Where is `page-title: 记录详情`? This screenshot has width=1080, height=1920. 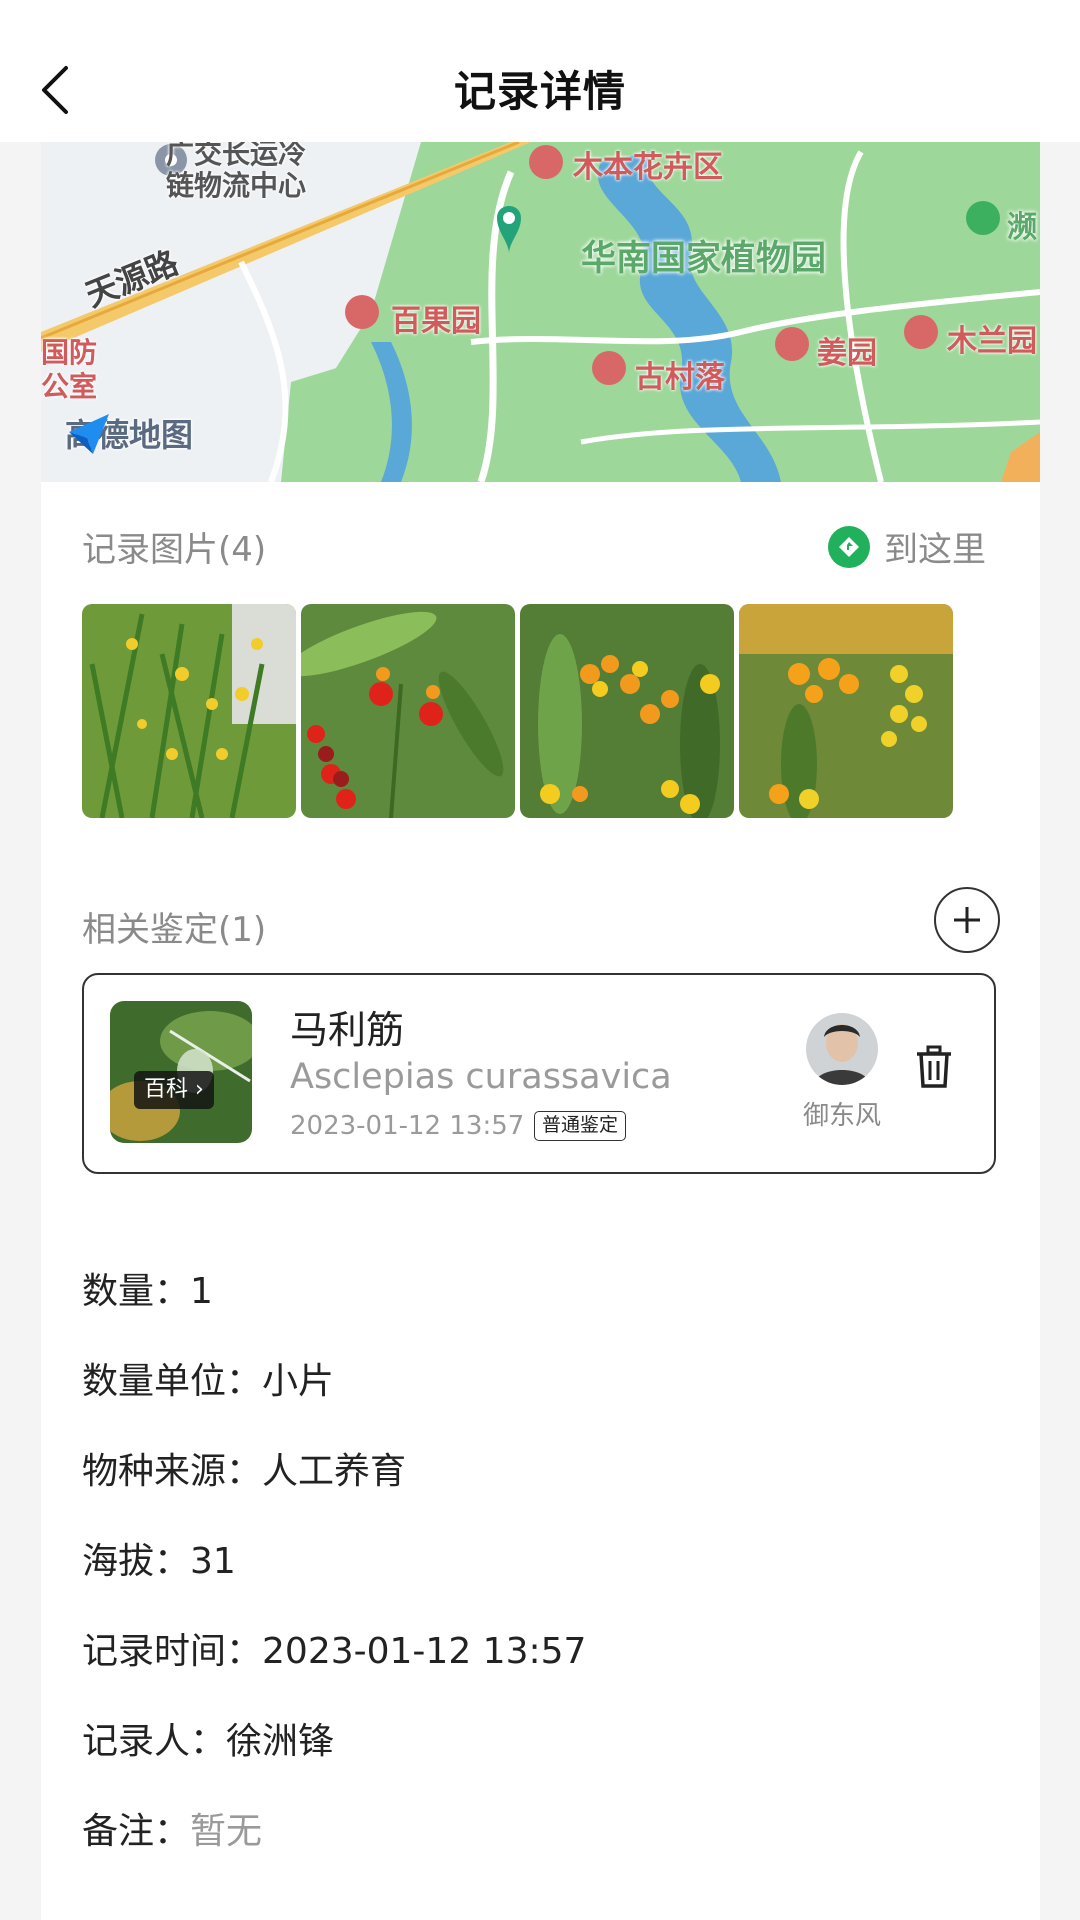
page-title: 记录详情 is located at coordinates (539, 91).